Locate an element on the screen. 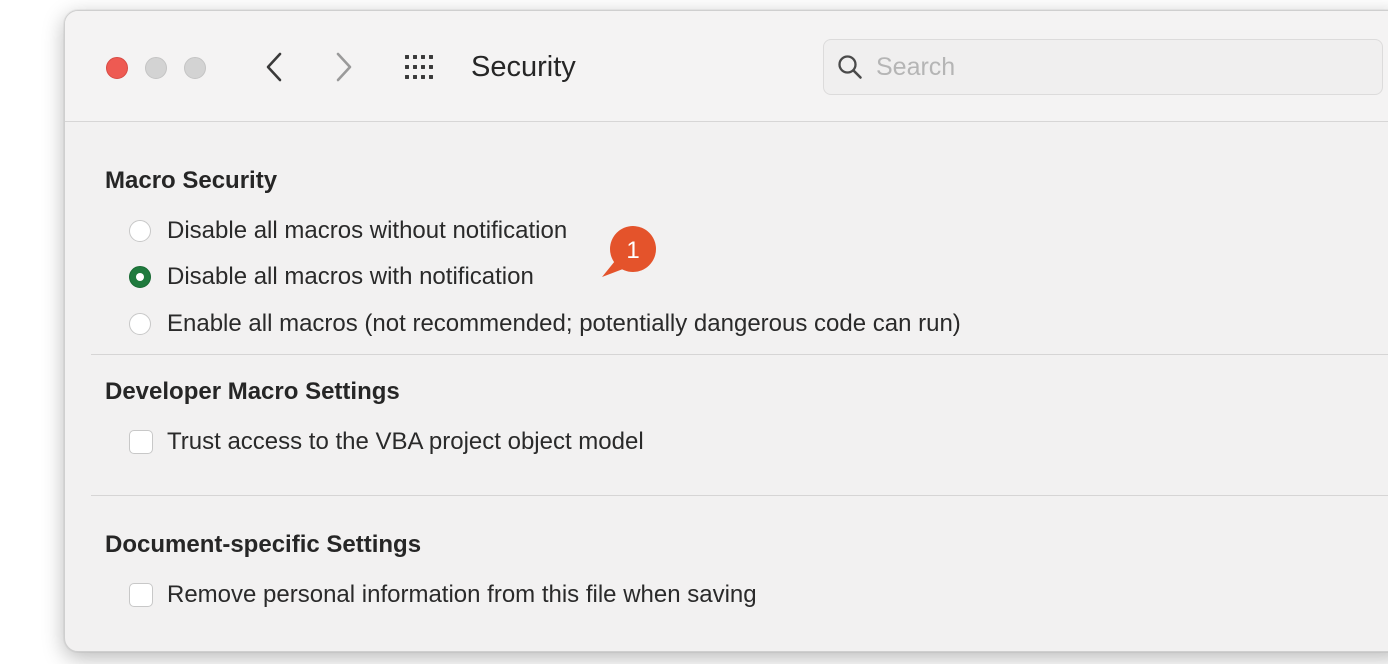  radio-button-selected is located at coordinates (140, 277).